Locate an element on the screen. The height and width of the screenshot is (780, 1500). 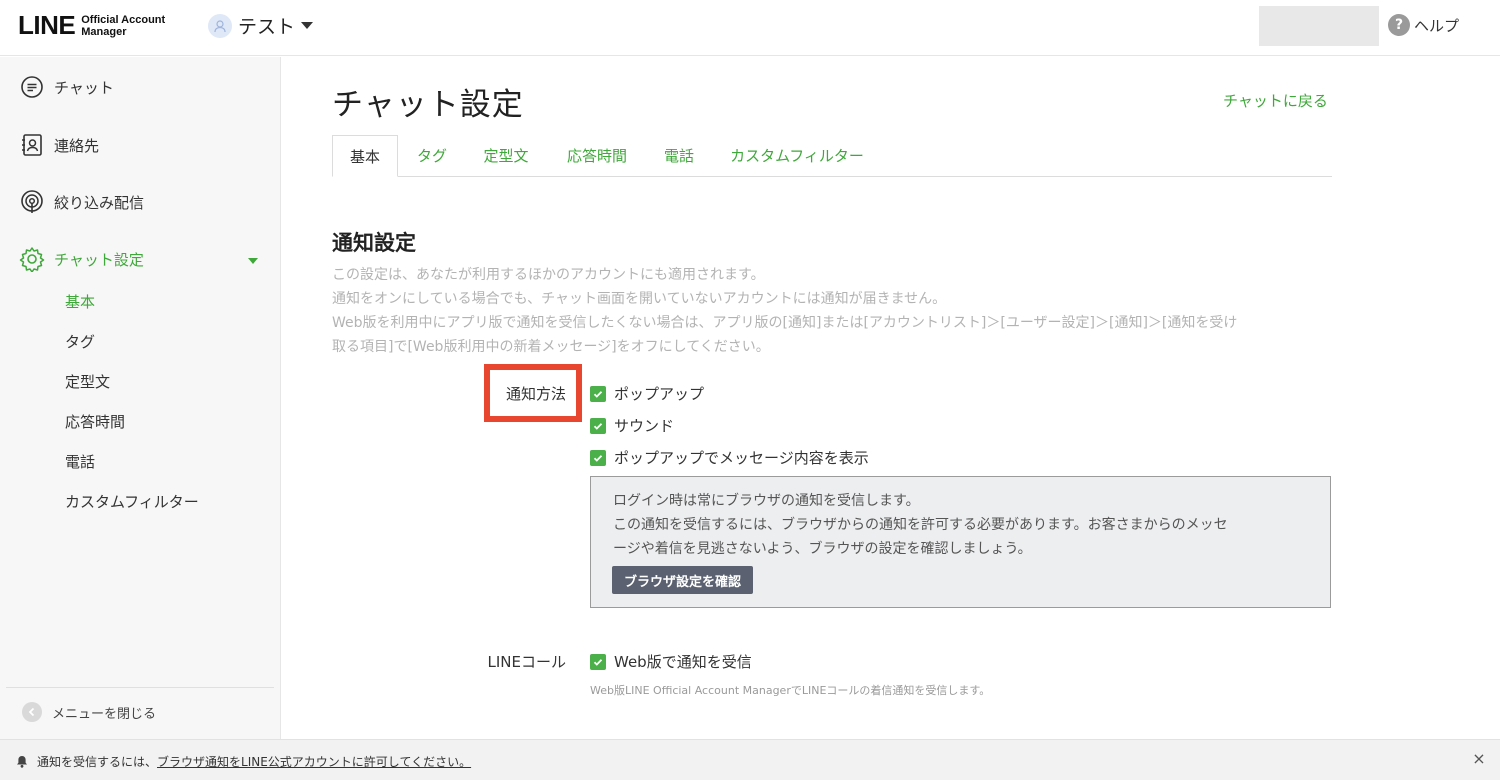
top-header: LINE Official Account Manager テスト ? ヘルプ is located at coordinates (750, 28).